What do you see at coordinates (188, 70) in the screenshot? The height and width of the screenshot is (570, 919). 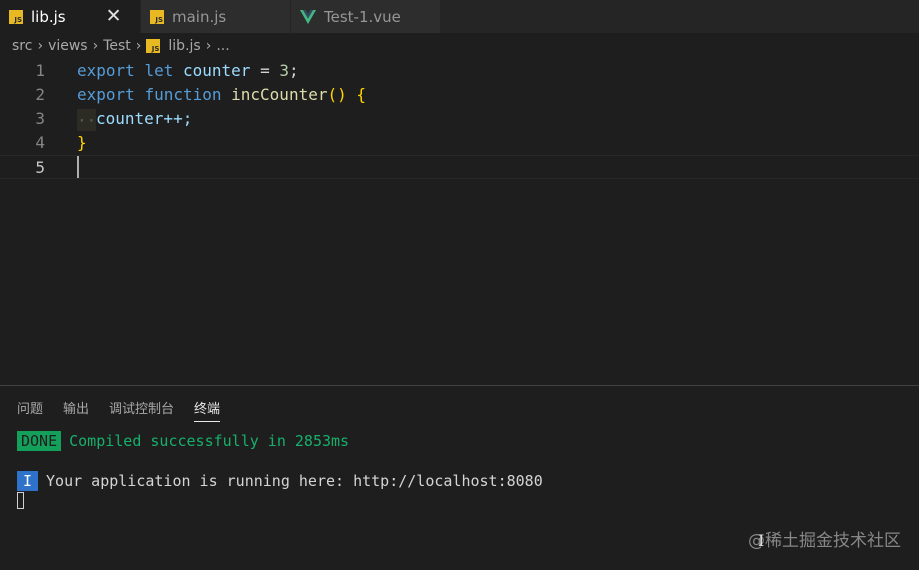 I see `code-text: export let counter = 3;` at bounding box center [188, 70].